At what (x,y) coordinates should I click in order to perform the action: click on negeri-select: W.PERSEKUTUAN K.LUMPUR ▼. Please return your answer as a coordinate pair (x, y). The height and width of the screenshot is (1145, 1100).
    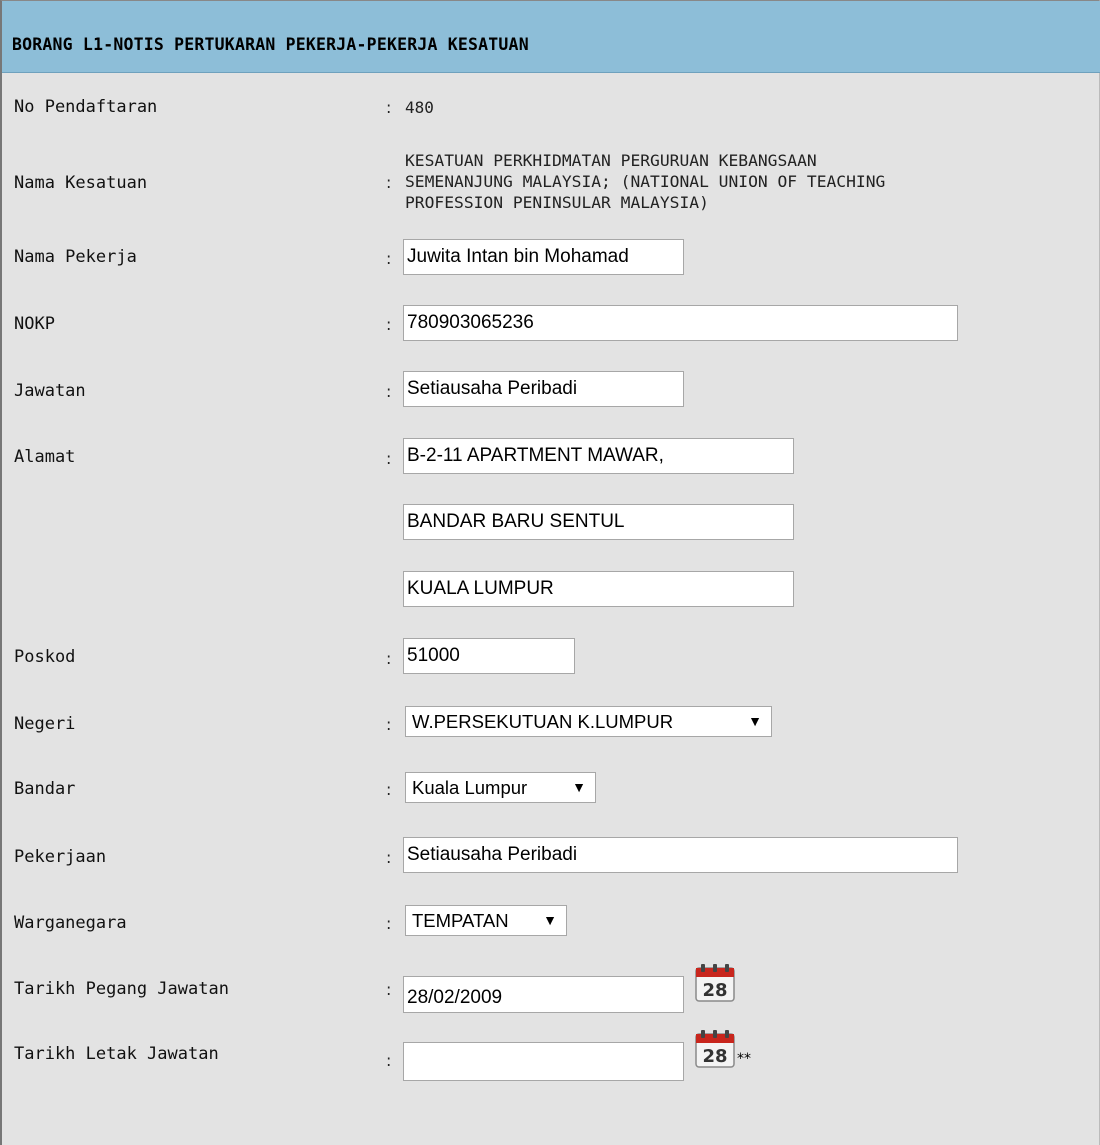
    Looking at the image, I should click on (588, 721).